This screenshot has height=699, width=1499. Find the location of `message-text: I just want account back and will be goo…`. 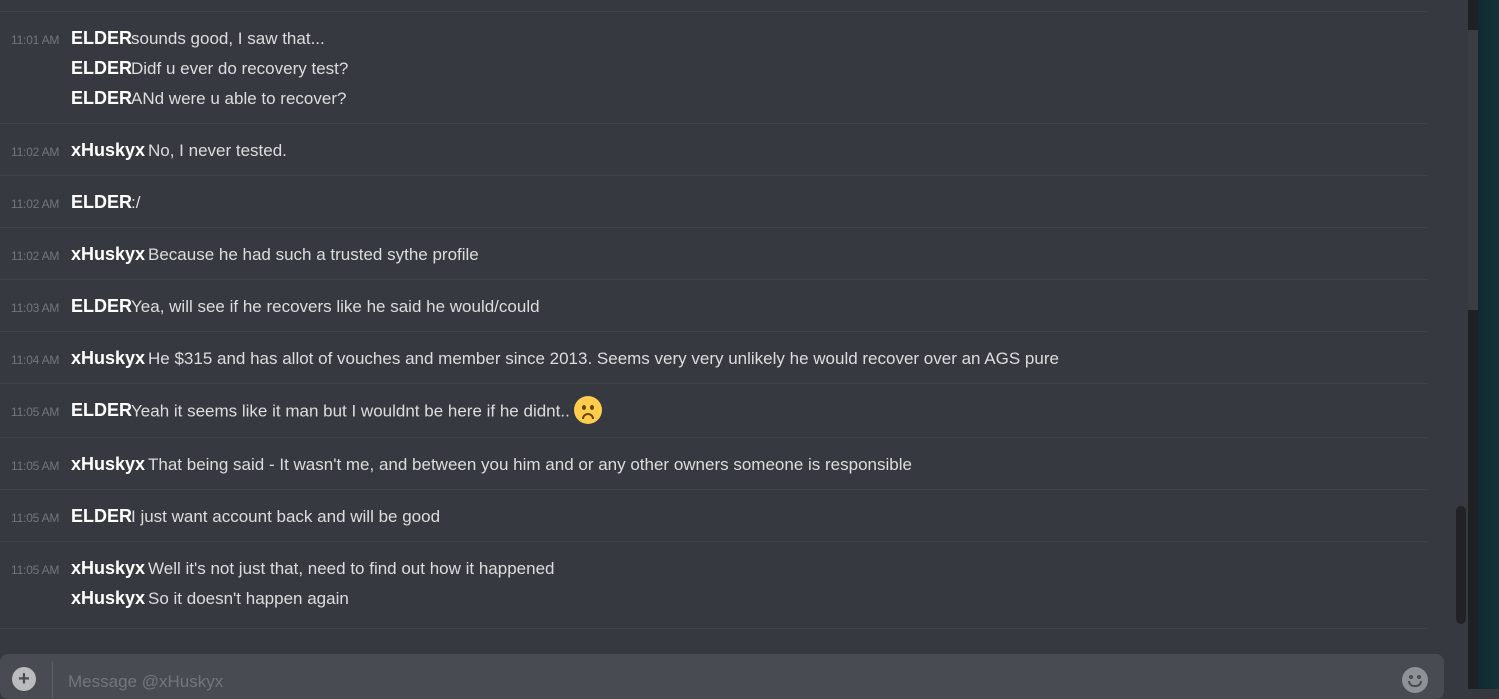

message-text: I just want account back and will be goo… is located at coordinates (286, 516).